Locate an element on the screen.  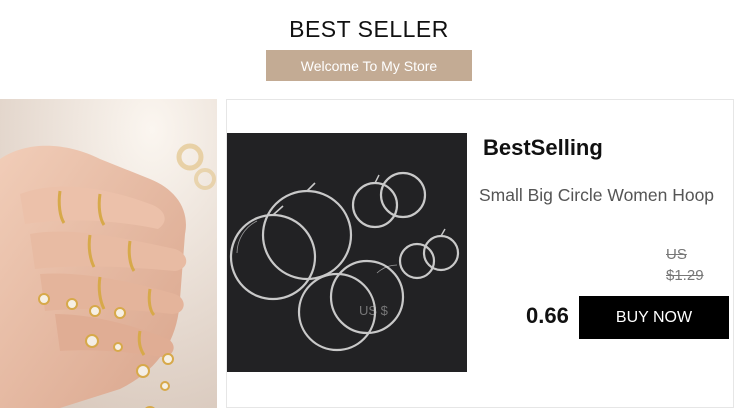
original-price-amount: $1.29 is located at coordinates (685, 275).